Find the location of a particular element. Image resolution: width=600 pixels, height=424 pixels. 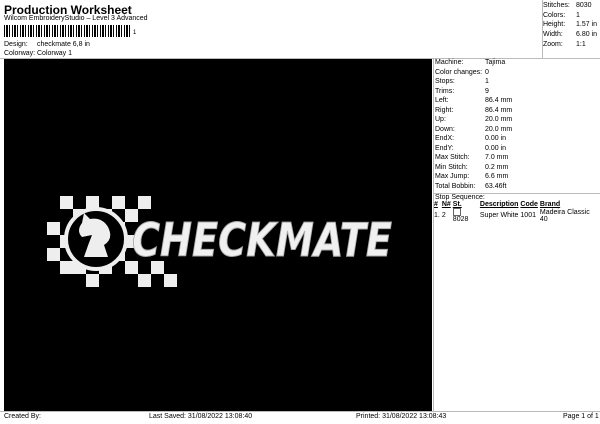

property-row: Min Stitch: 0.2 mm is located at coordinates (472, 167).